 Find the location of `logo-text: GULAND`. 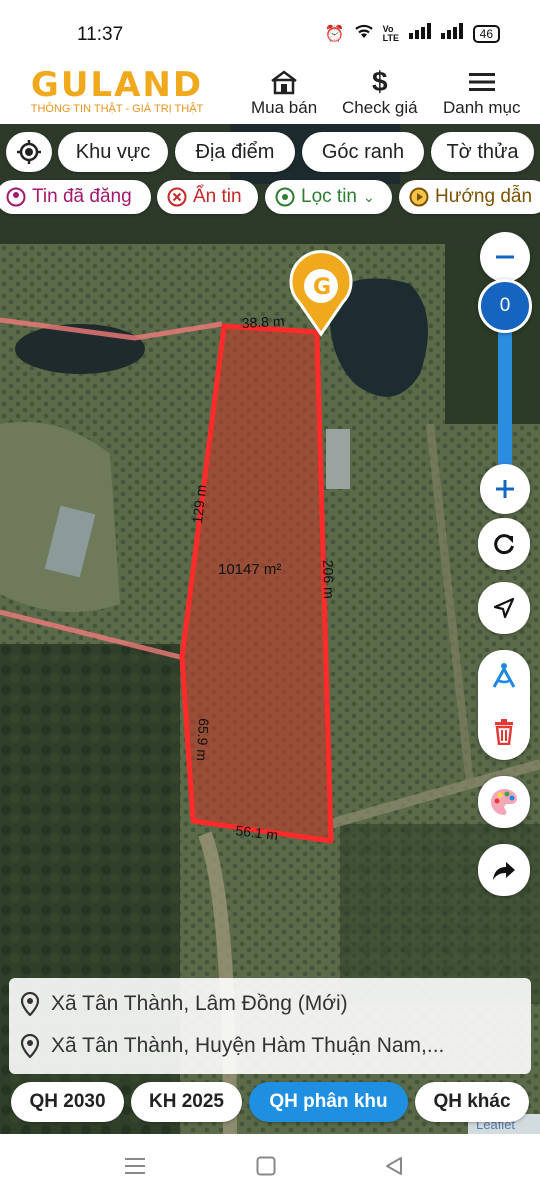

logo-text: GULAND is located at coordinates (117, 85).